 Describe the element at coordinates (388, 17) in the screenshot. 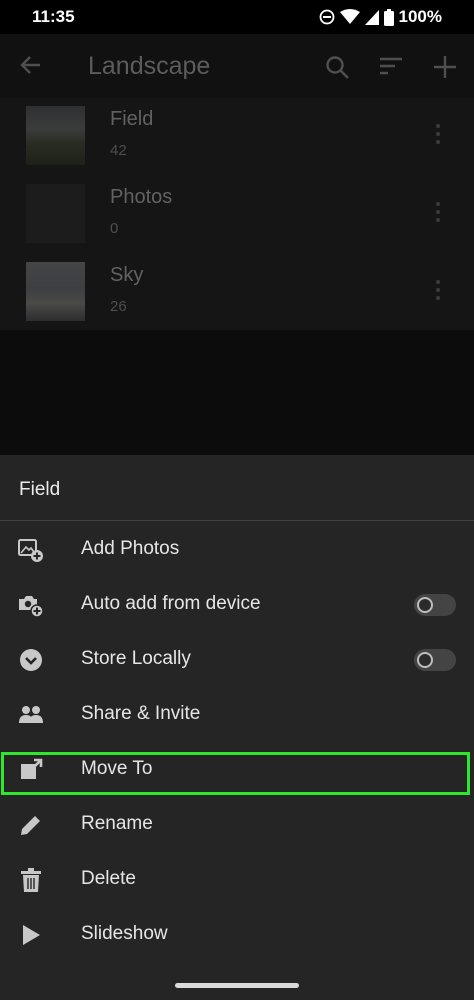

I see `battery-icon` at that location.